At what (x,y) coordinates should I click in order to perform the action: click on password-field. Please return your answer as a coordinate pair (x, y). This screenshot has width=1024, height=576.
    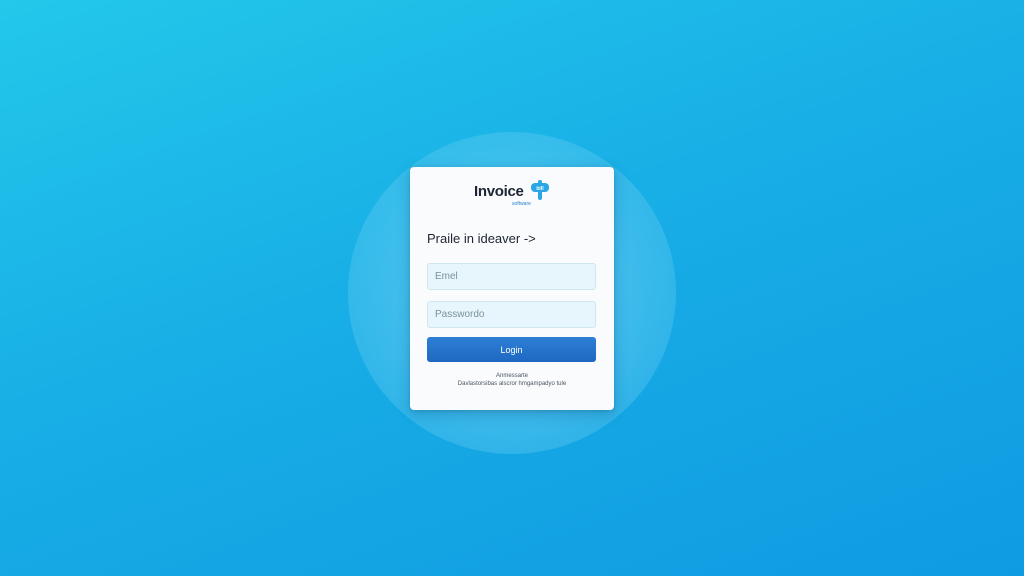
    Looking at the image, I should click on (511, 314).